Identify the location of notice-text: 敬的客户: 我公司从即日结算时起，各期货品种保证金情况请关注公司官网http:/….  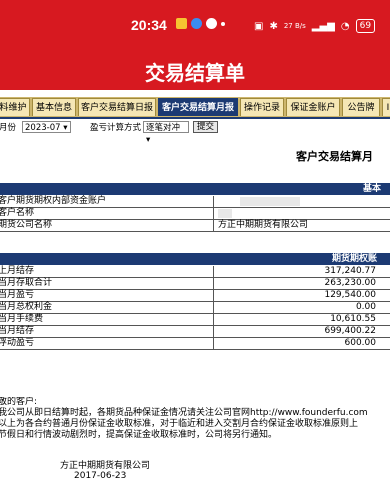
(195, 419).